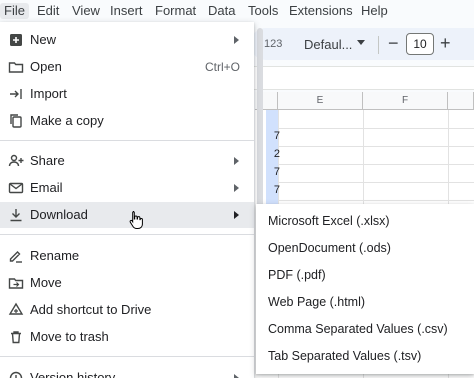  Describe the element at coordinates (321, 11) in the screenshot. I see `menu-extensions: Extensions` at that location.